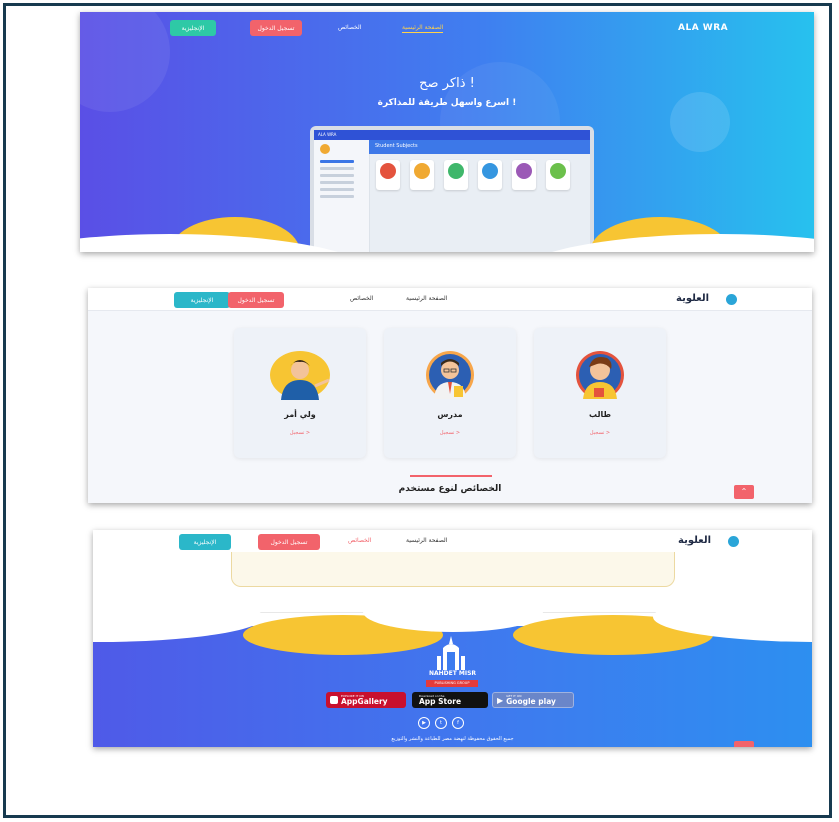  Describe the element at coordinates (599, 414) in the screenshot. I see `card-title: طالب` at that location.